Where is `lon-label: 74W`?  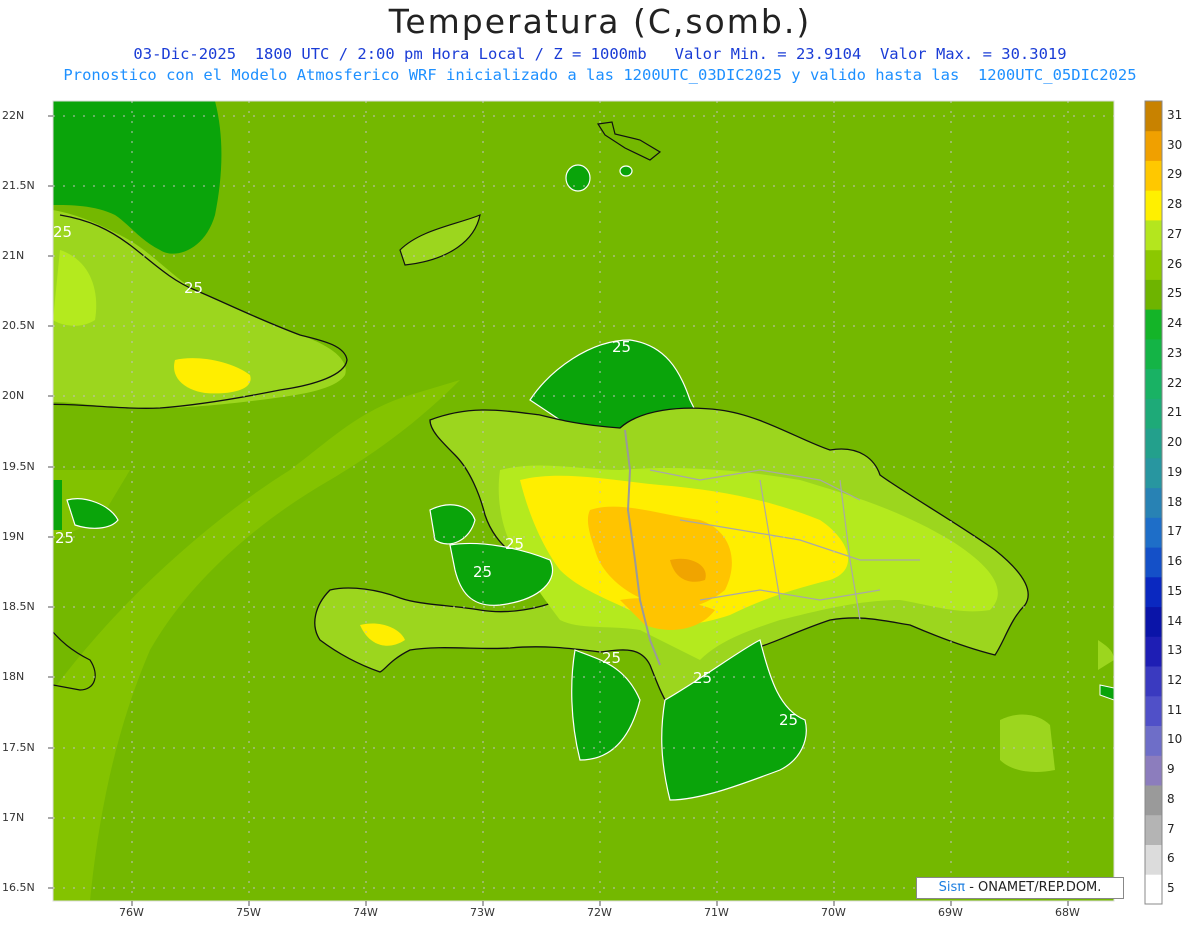
lon-label: 74W is located at coordinates (365, 912).